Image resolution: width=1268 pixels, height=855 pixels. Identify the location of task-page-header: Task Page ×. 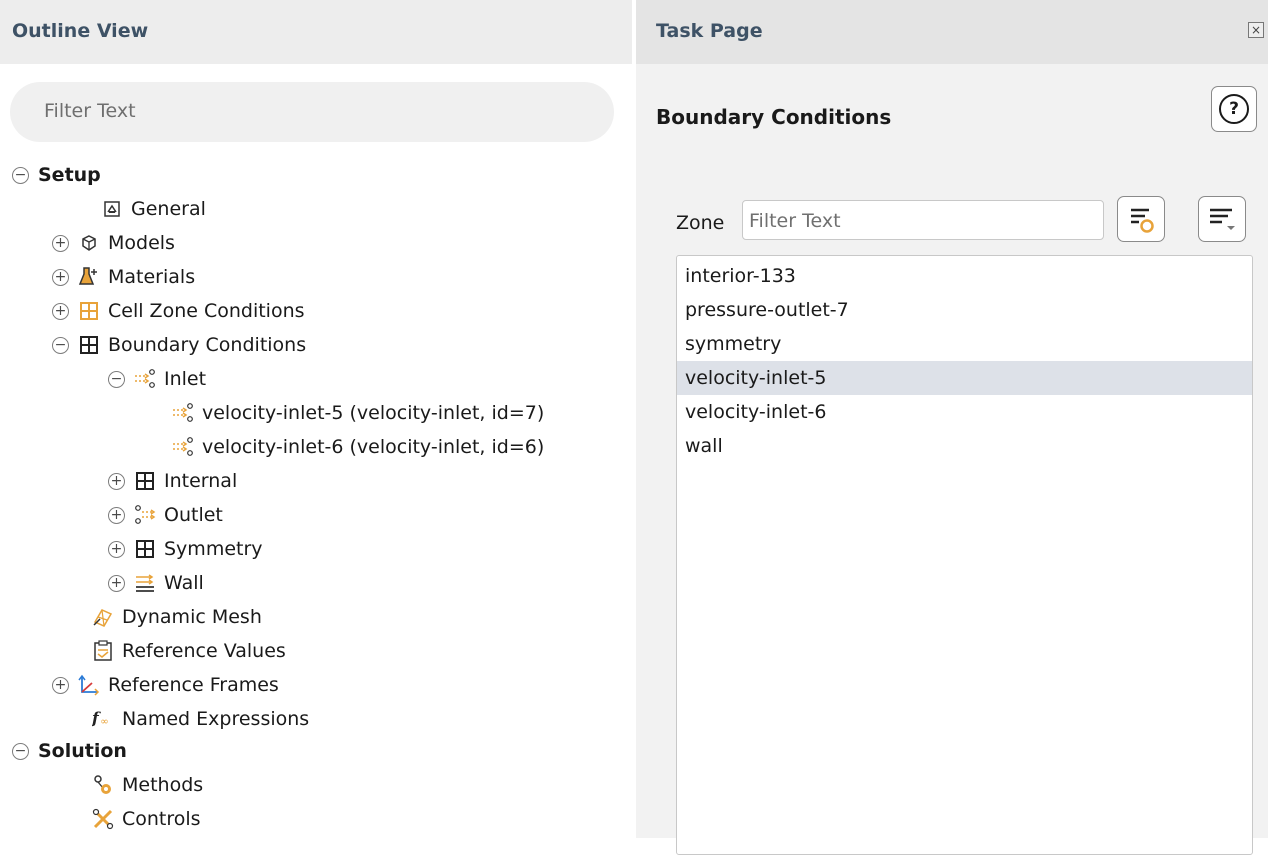
(952, 32).